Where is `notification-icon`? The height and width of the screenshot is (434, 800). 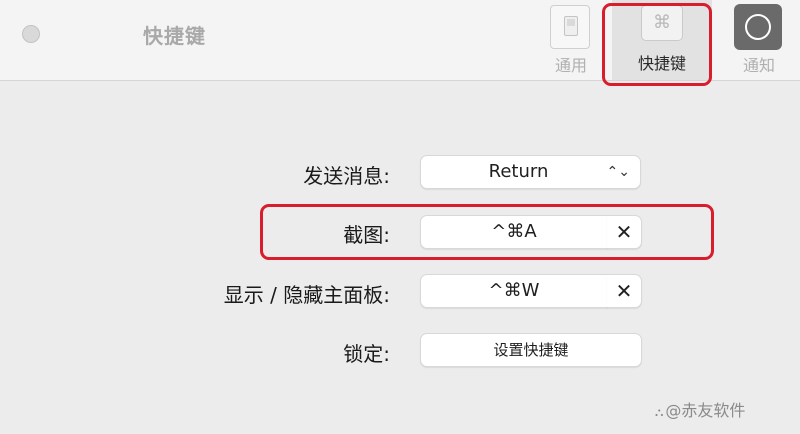 notification-icon is located at coordinates (758, 27).